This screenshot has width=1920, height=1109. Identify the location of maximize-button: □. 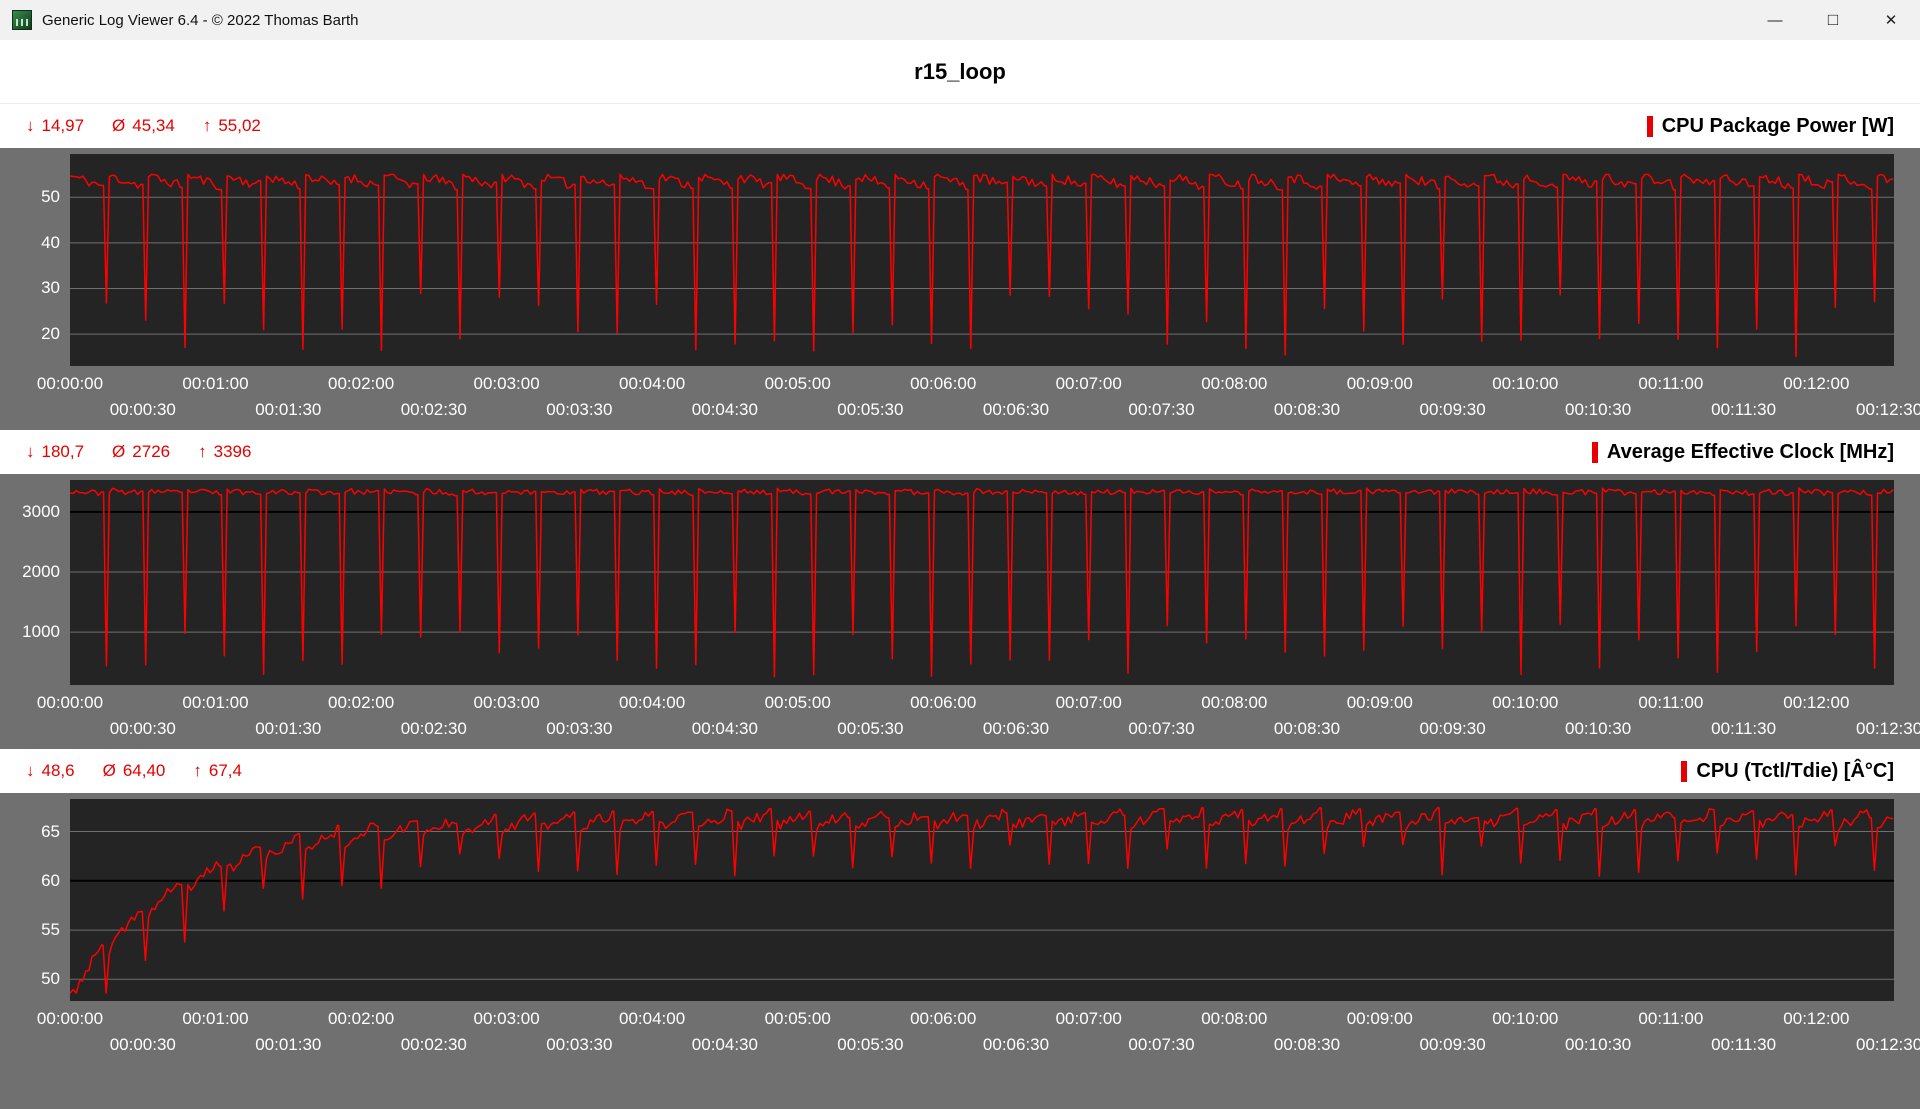
(1833, 20).